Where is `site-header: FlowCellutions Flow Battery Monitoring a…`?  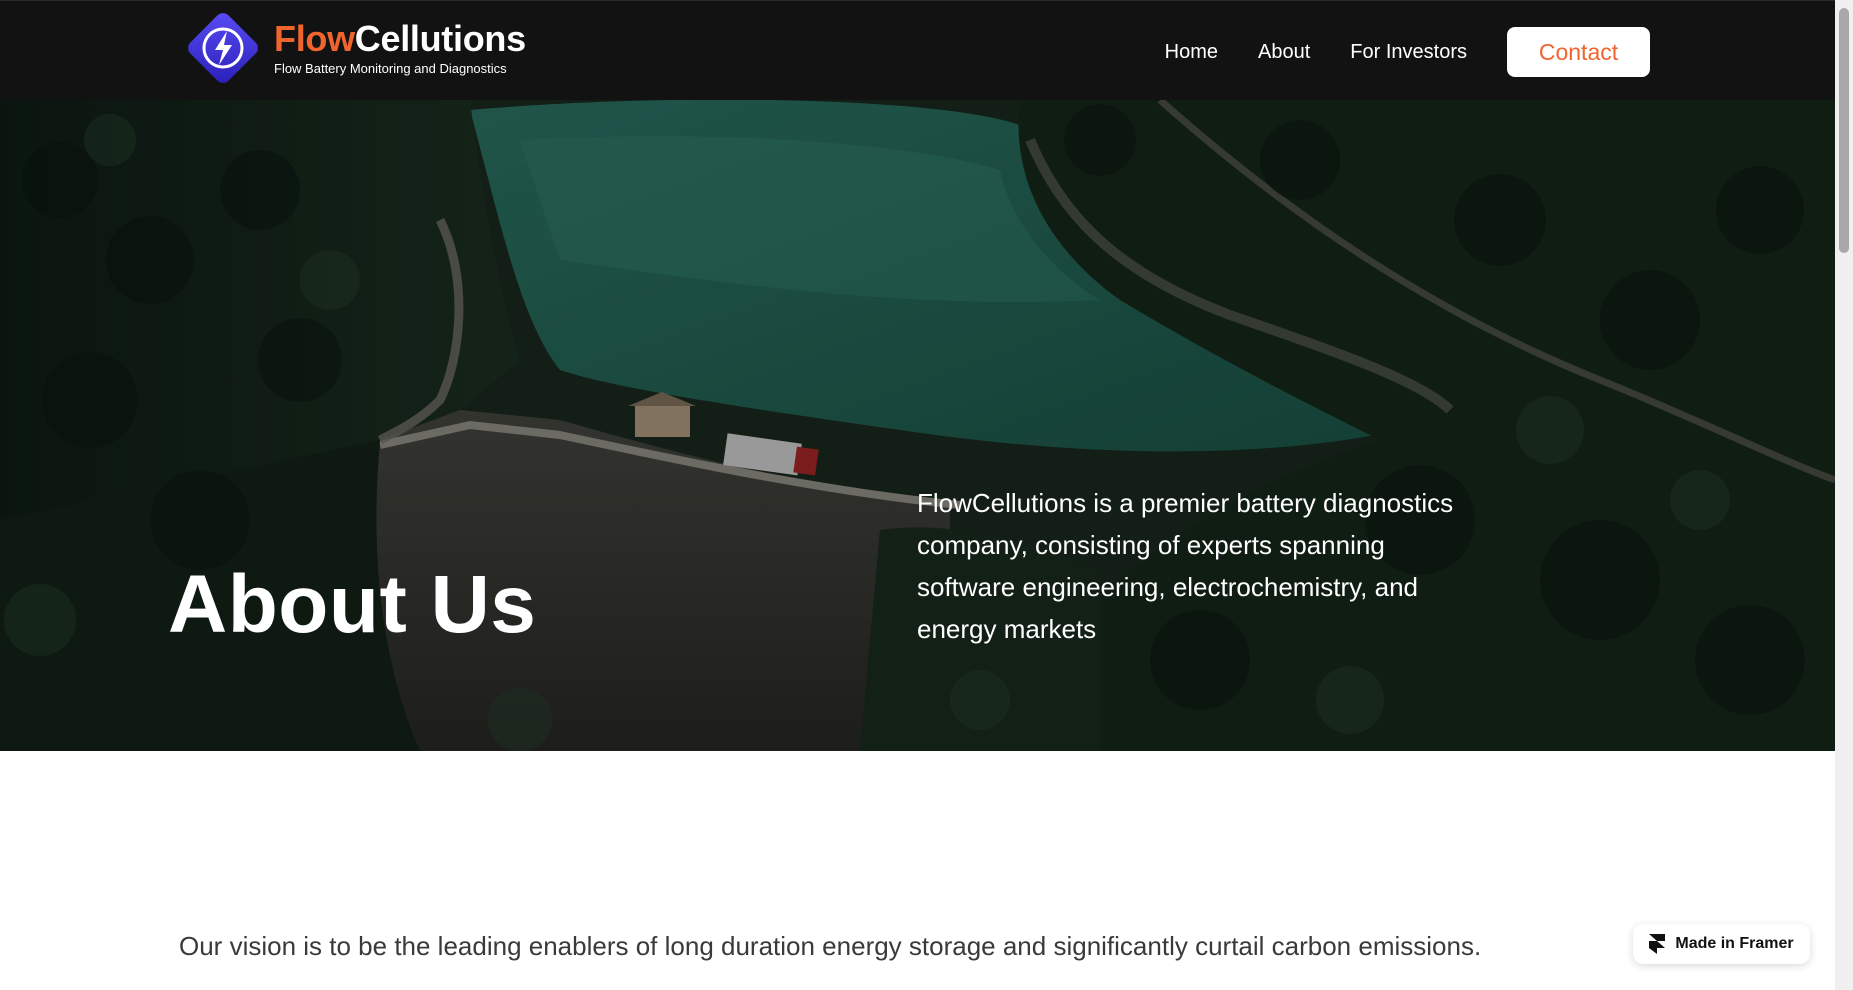
site-header: FlowCellutions Flow Battery Monitoring a… is located at coordinates (917, 50).